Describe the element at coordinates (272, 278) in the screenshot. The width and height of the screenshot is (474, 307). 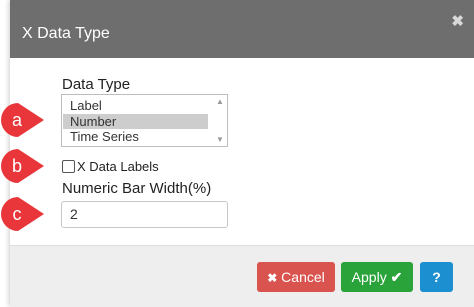
I see `times-icon: ✖` at that location.